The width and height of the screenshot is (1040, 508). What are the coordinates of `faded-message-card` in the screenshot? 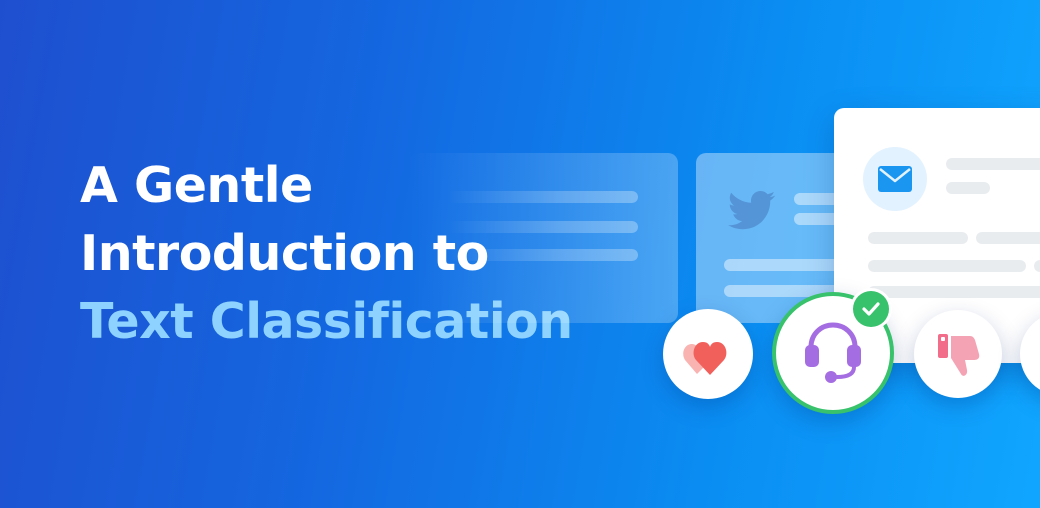 It's located at (543, 238).